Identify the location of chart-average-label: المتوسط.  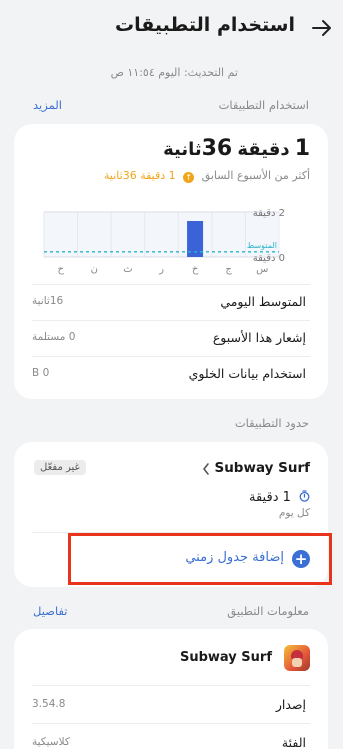
(262, 245).